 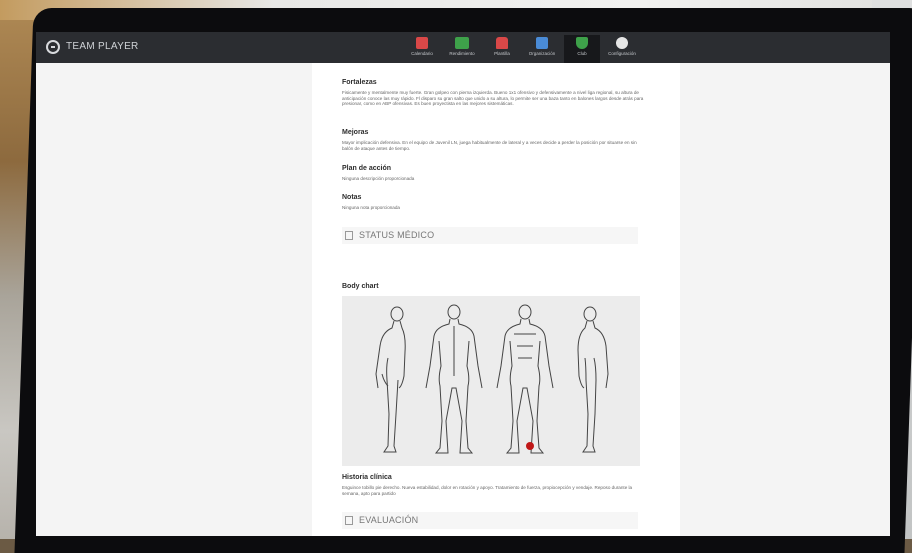 What do you see at coordinates (397, 235) in the screenshot?
I see `status-medico-label: STATUS MÉDICO` at bounding box center [397, 235].